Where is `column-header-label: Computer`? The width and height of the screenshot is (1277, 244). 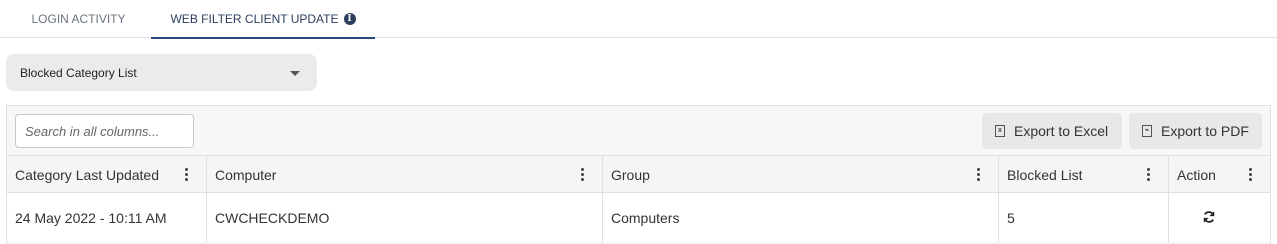
column-header-label: Computer is located at coordinates (246, 174).